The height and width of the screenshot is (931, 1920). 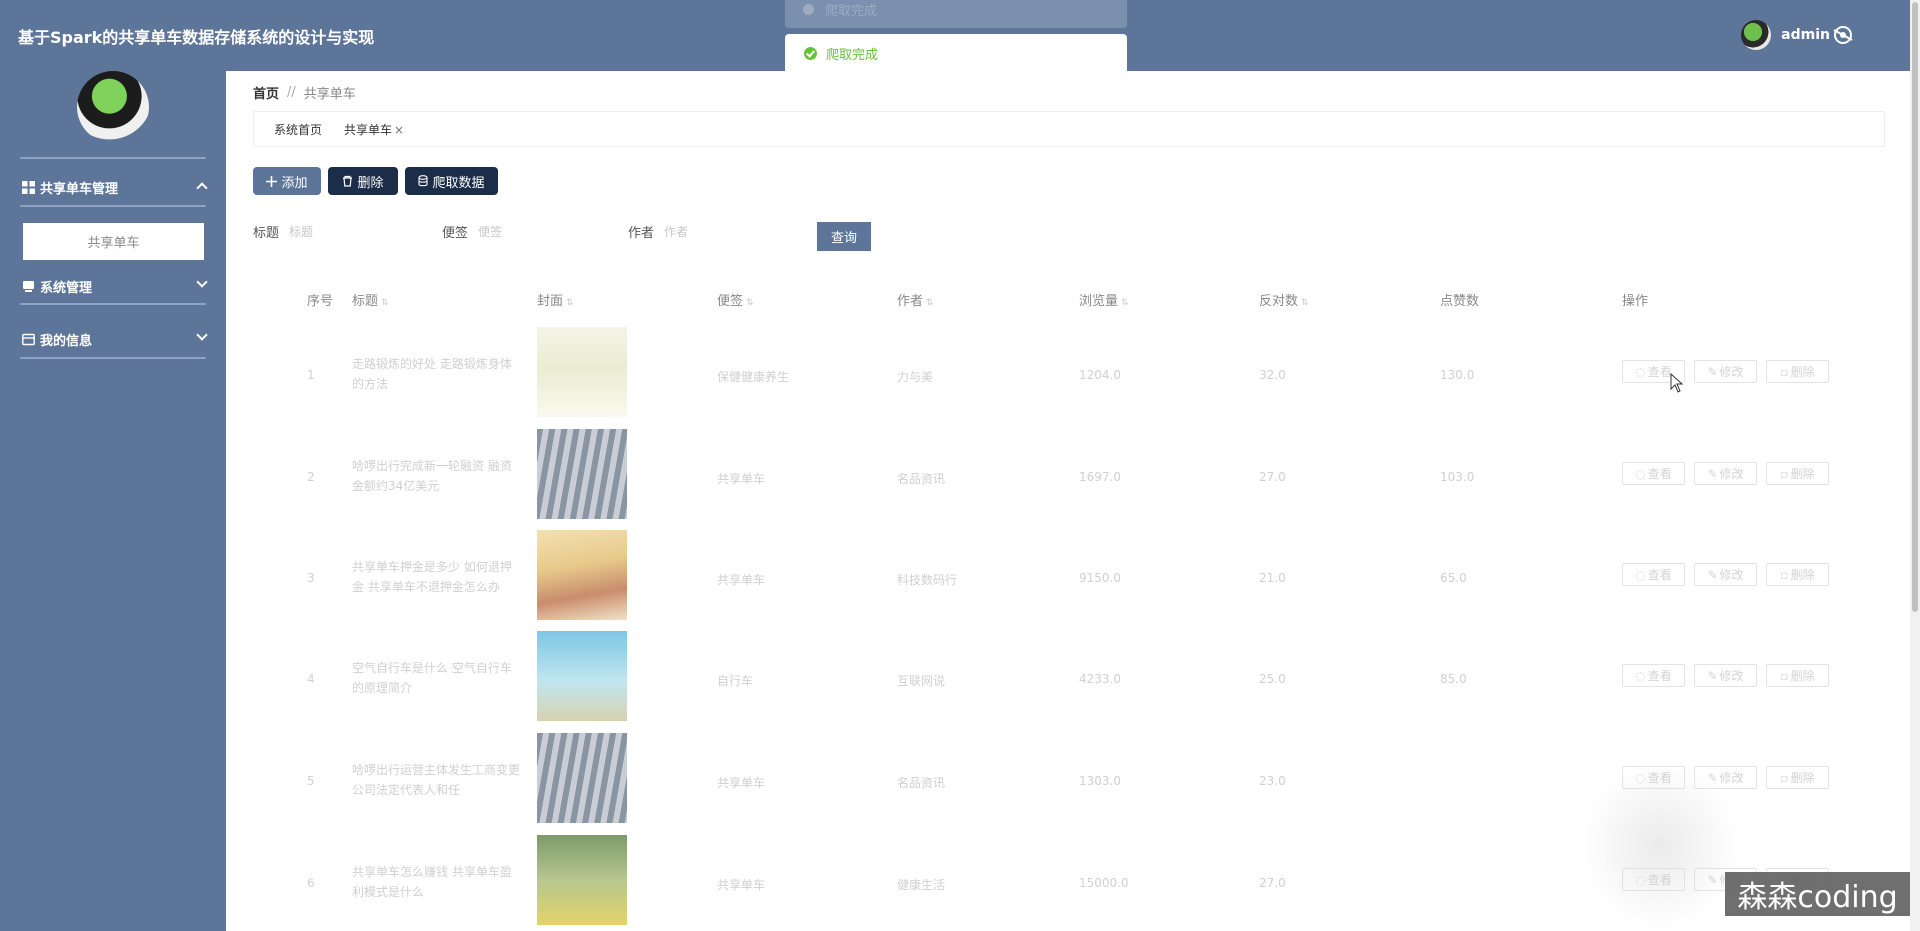 I want to click on search-title-input: 标题, so click(x=349, y=231).